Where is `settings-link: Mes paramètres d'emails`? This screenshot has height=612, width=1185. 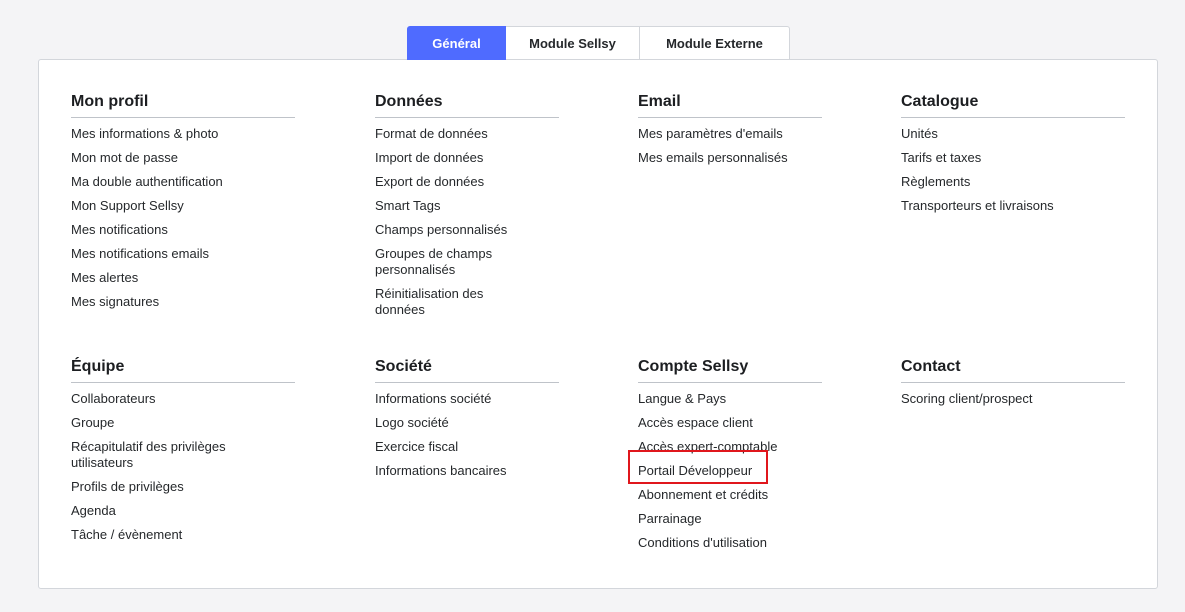
settings-link: Mes paramètres d'emails is located at coordinates (730, 134).